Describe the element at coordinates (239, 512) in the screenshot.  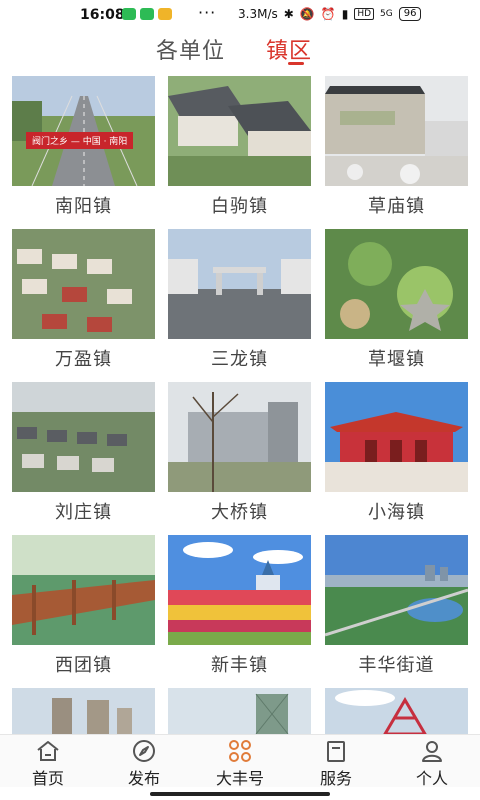
I see `town-name: 大桥镇` at that location.